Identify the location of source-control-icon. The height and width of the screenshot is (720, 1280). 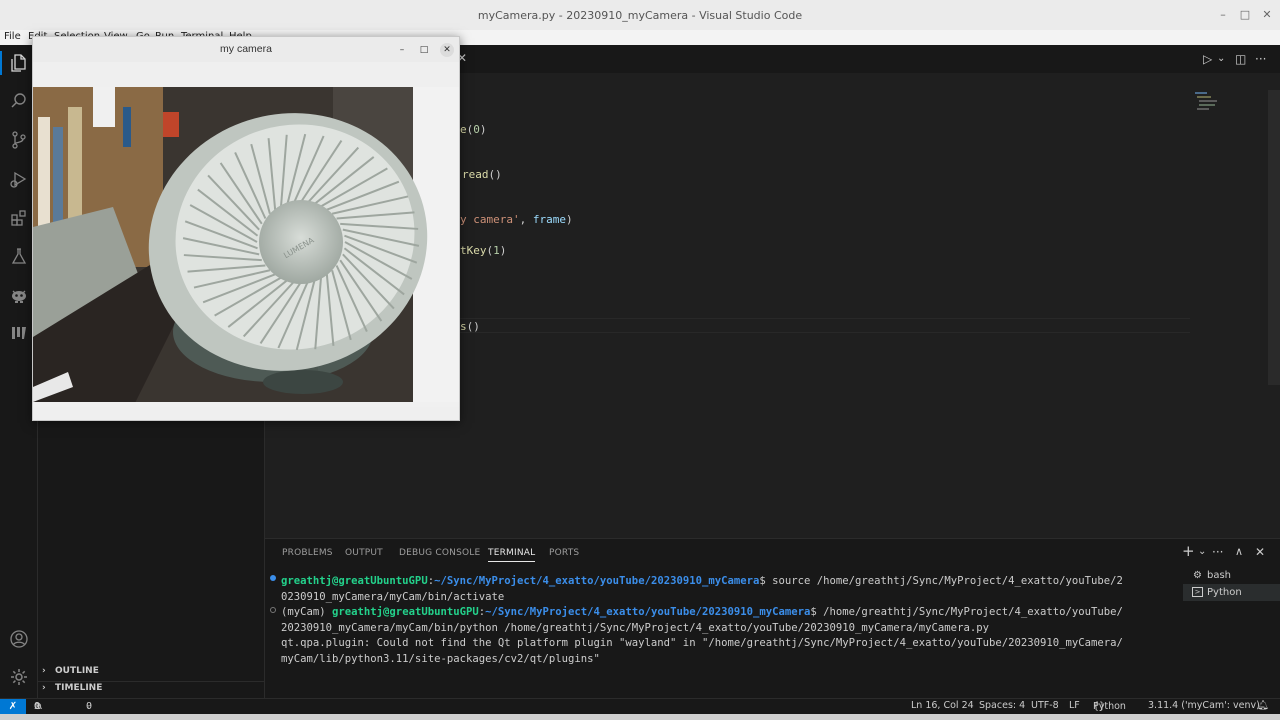
(19, 140).